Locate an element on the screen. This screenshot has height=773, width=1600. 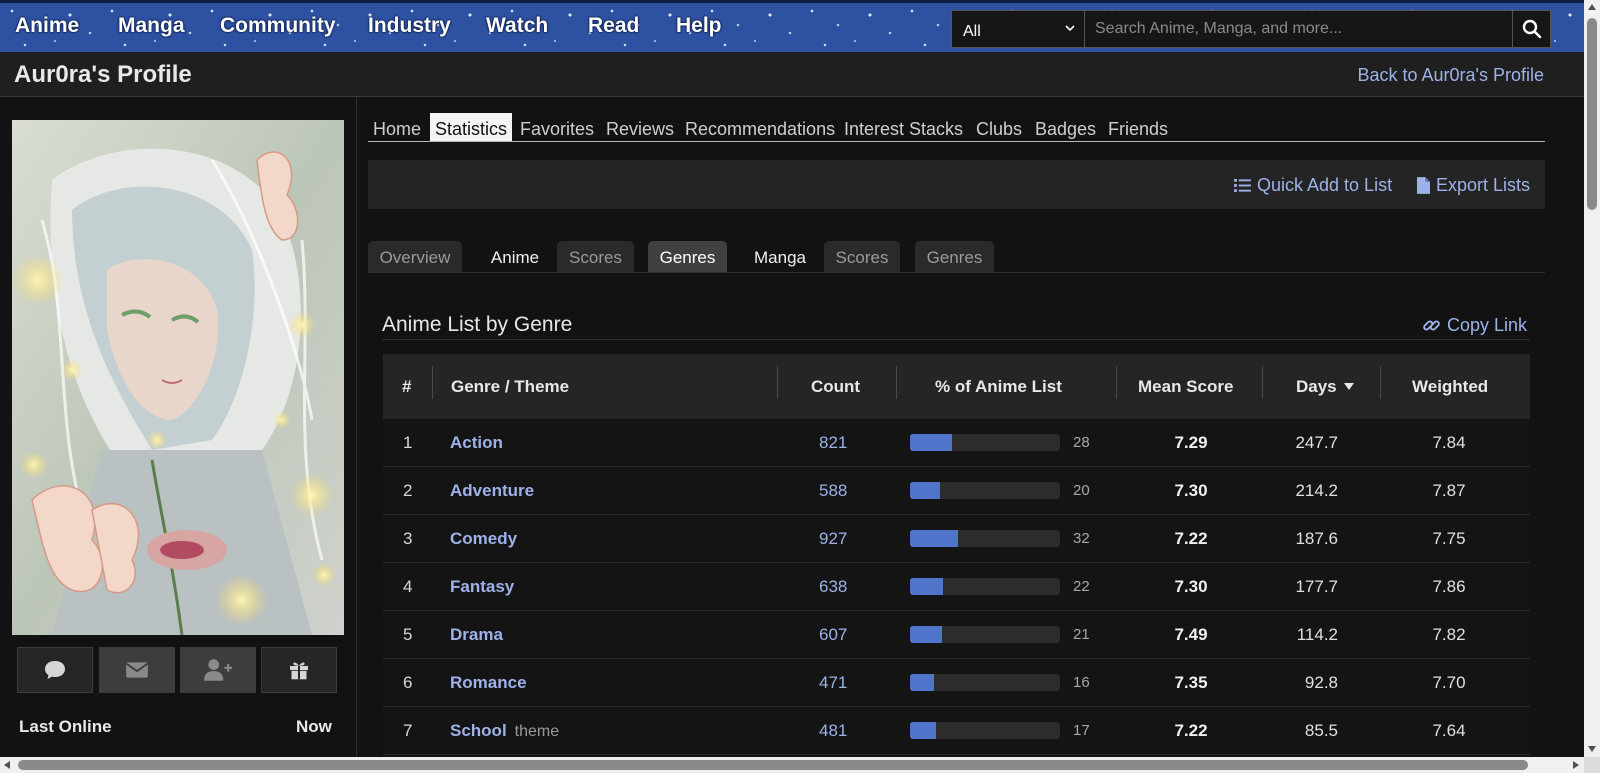
count-link: 607 is located at coordinates (833, 635).